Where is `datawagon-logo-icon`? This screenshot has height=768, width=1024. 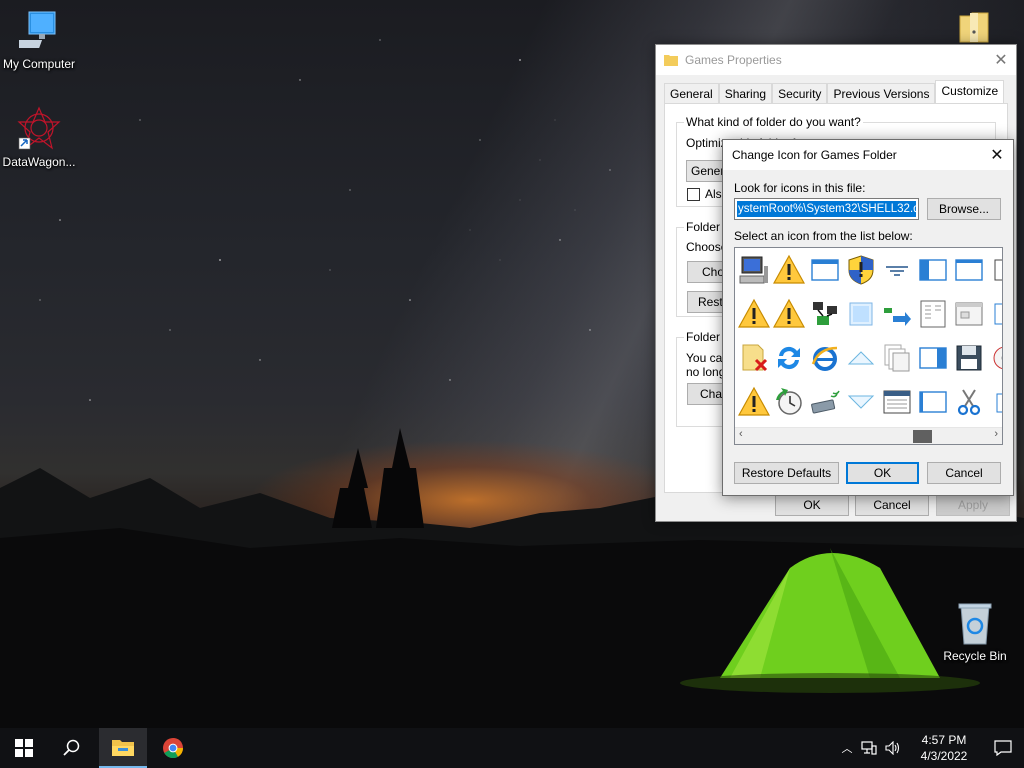
datawagon-logo-icon is located at coordinates (39, 128).